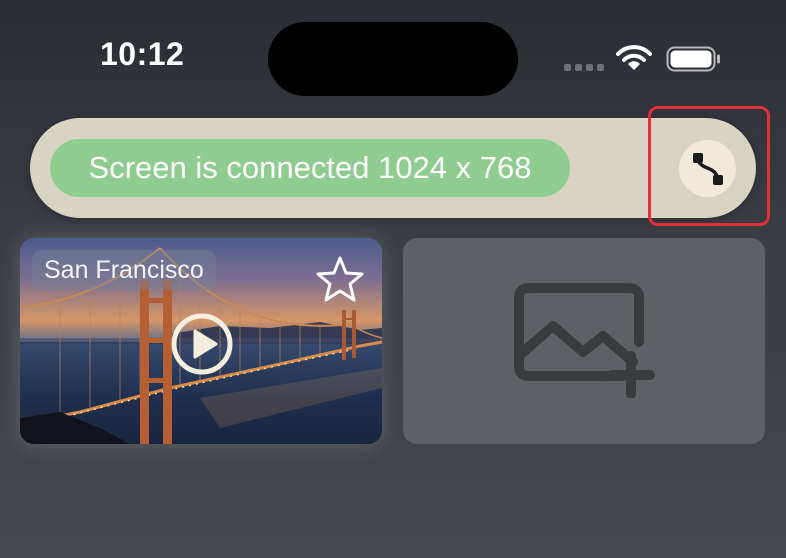  I want to click on dynamic-island, so click(393, 59).